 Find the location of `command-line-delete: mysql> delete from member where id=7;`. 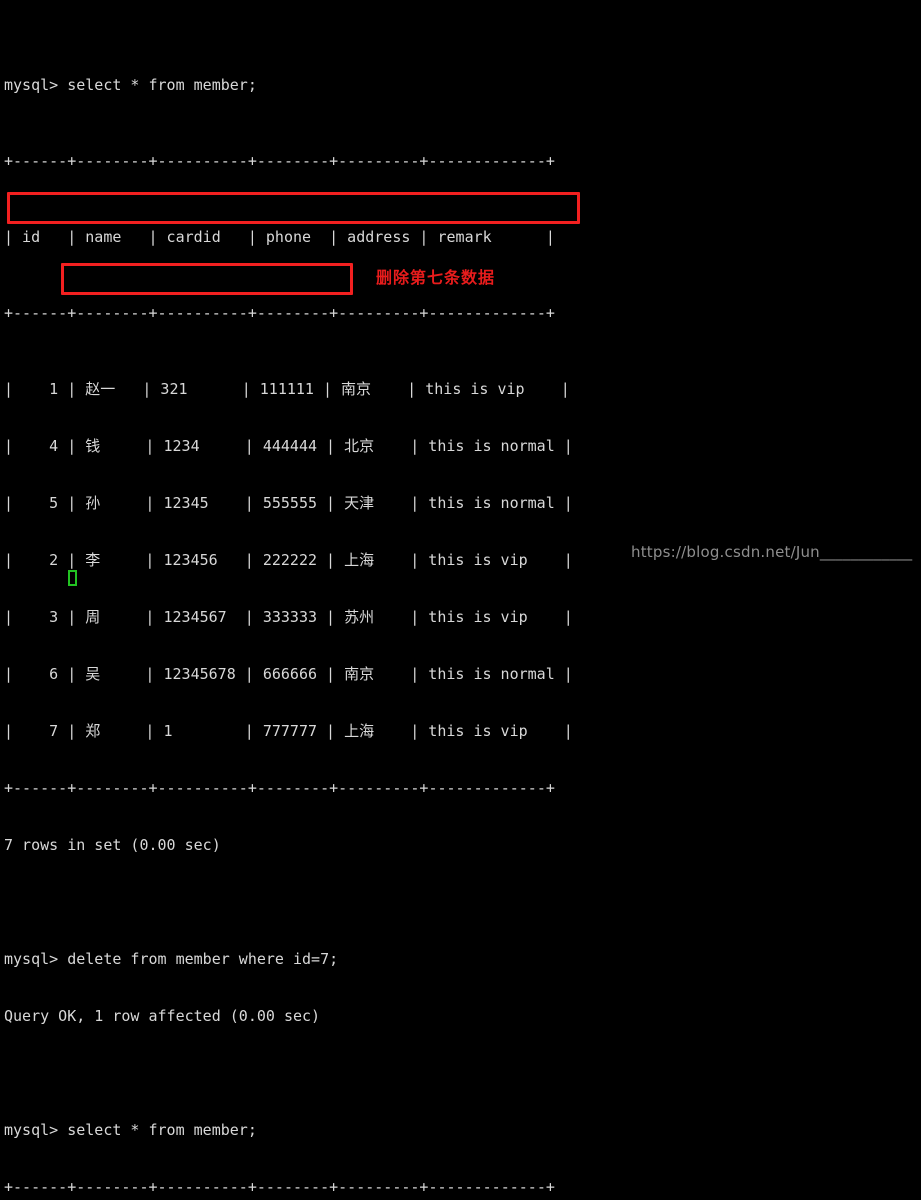

command-line-delete: mysql> delete from member where id=7; is located at coordinates (171, 959).